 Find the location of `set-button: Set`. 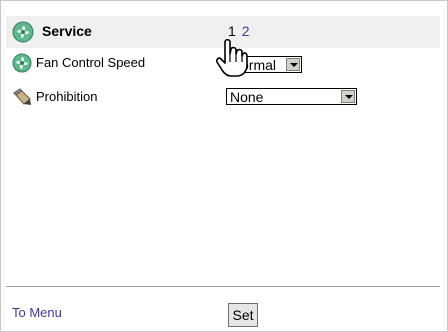

set-button: Set is located at coordinates (243, 315).